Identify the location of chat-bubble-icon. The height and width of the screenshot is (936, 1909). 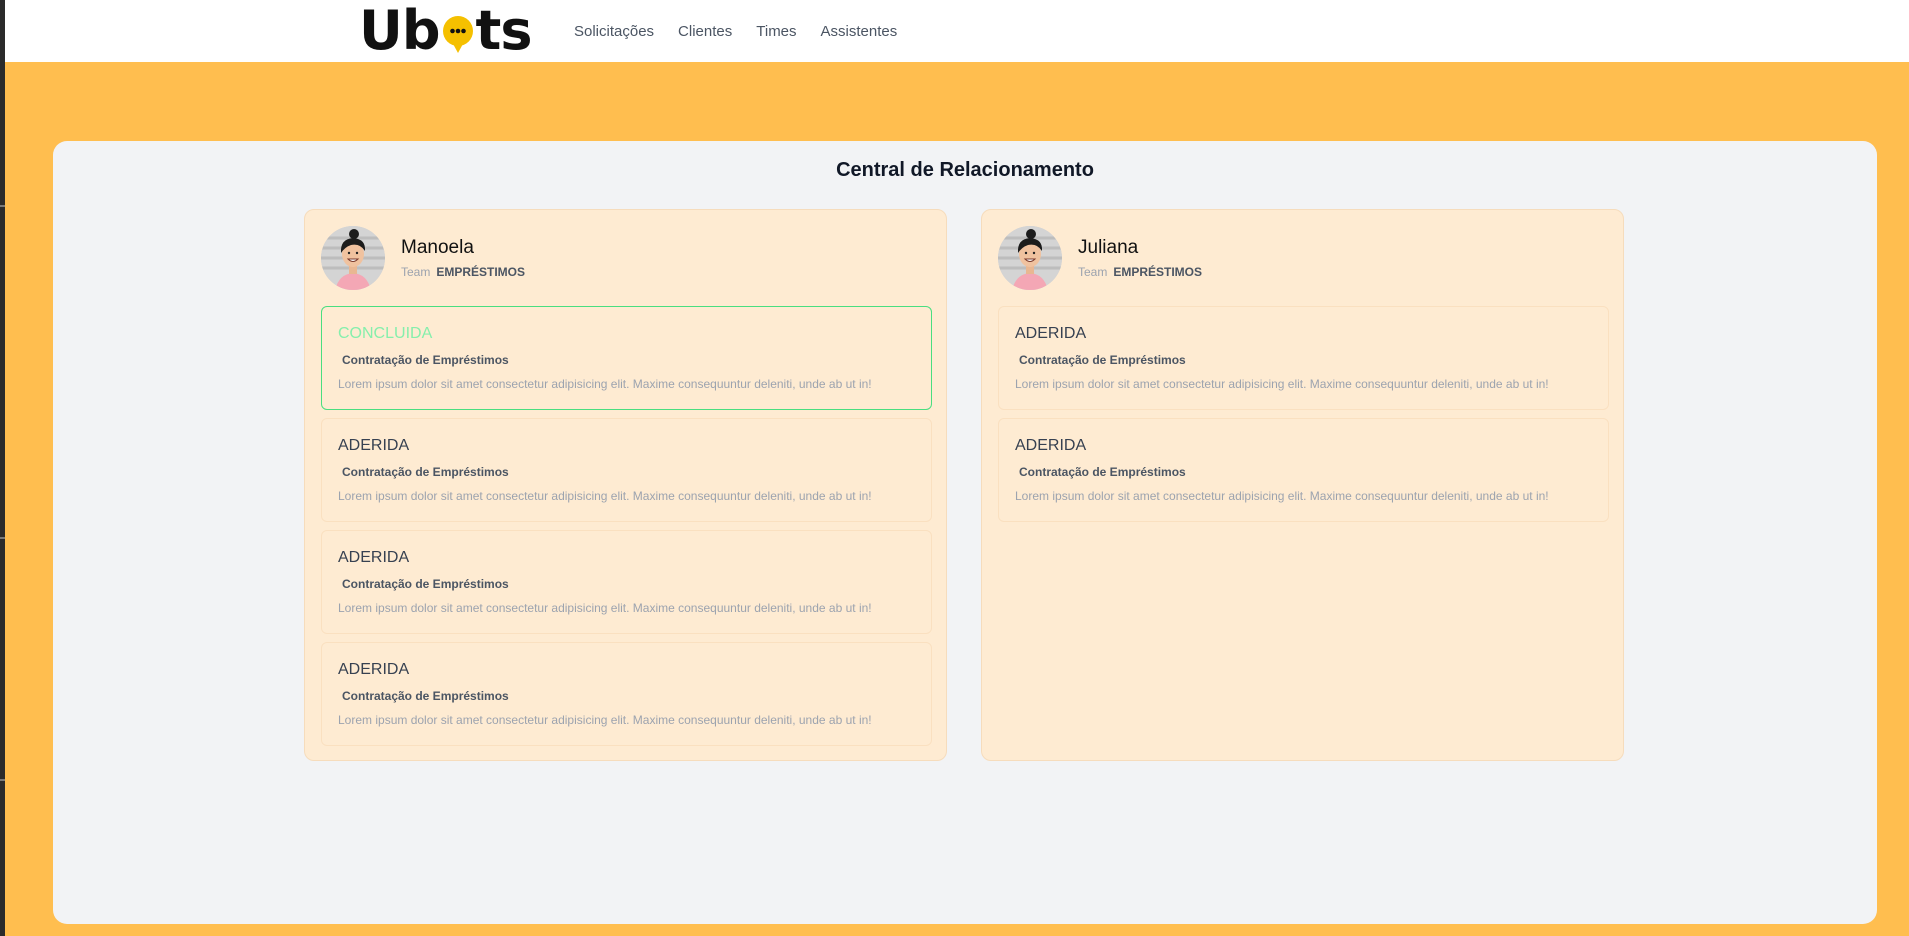
(458, 32).